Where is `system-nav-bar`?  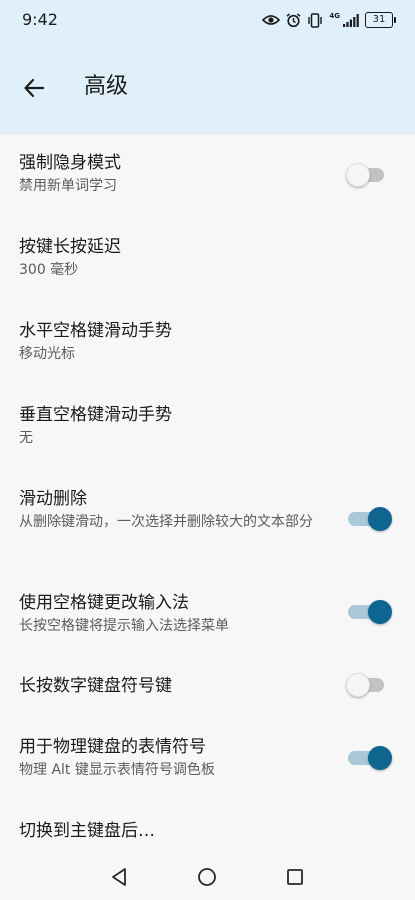 system-nav-bar is located at coordinates (207, 876).